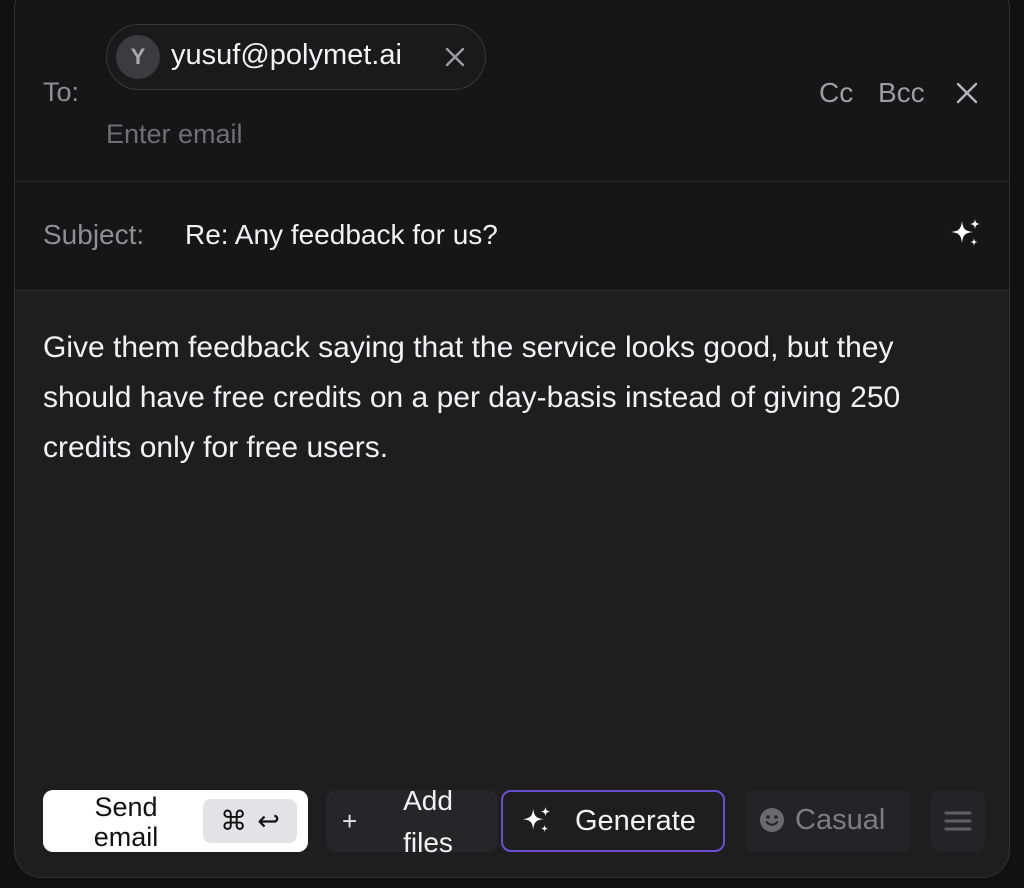  What do you see at coordinates (126, 822) in the screenshot?
I see `send-email-label: Send email` at bounding box center [126, 822].